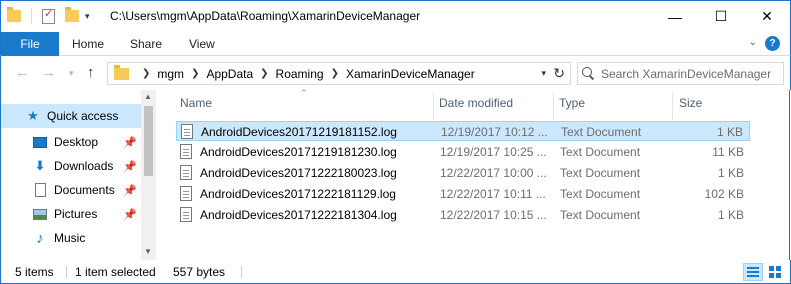  Describe the element at coordinates (71, 190) in the screenshot. I see `sidebar-item-documents: Documents 📌` at that location.